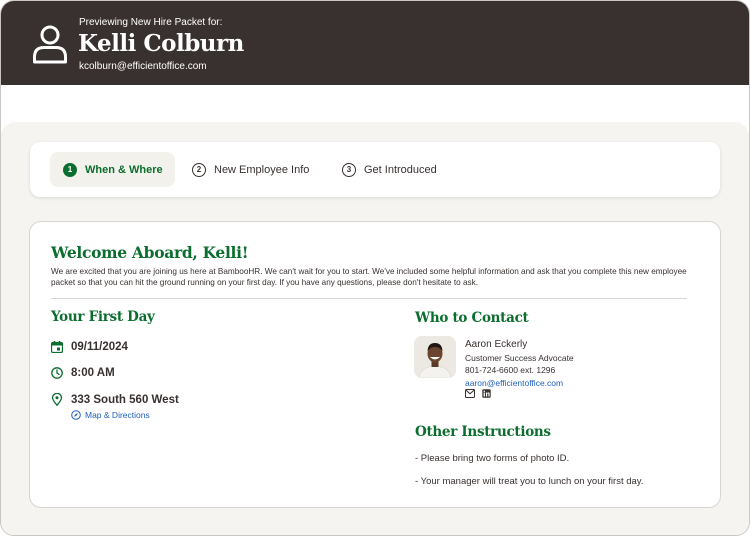  I want to click on user-outline-icon, so click(50, 44).